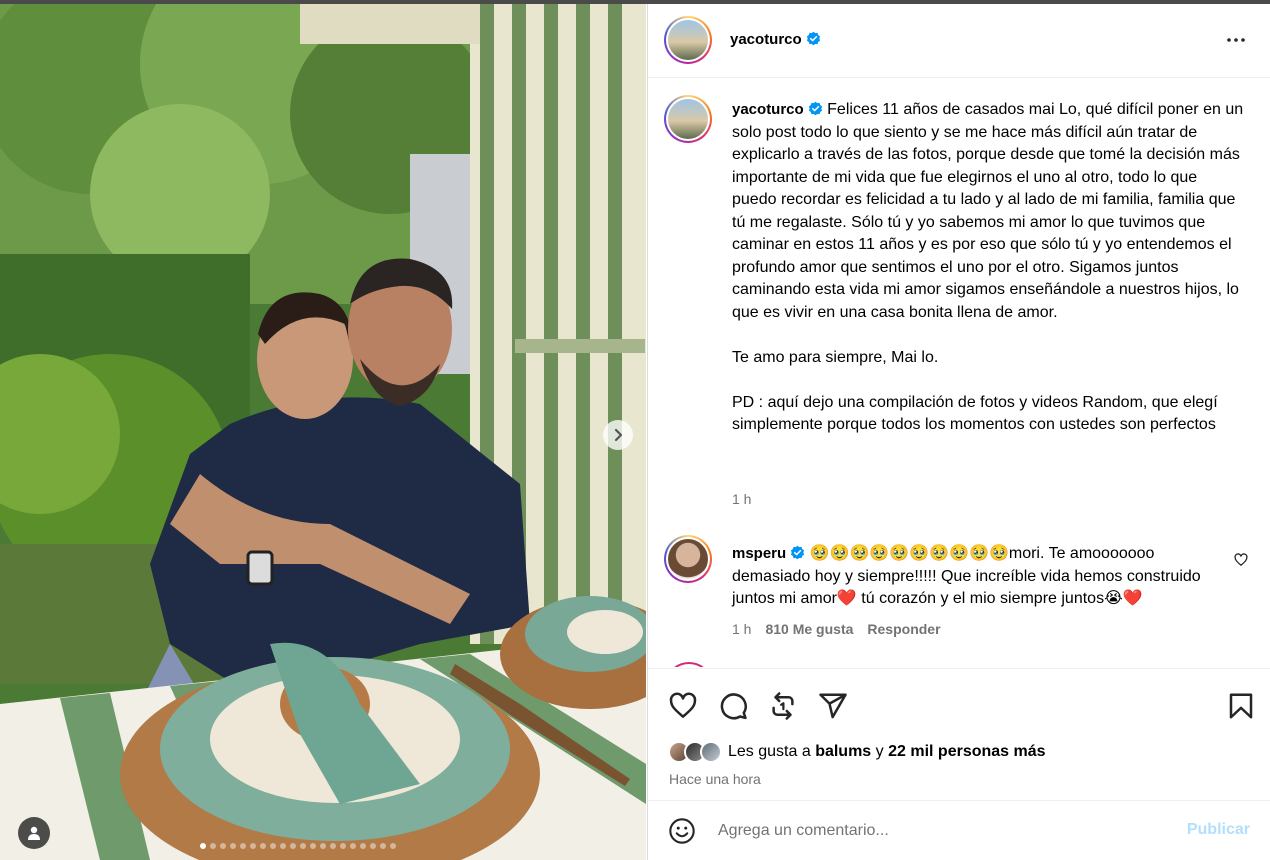  I want to click on next-comment-avatar-peek, so click(689, 664).